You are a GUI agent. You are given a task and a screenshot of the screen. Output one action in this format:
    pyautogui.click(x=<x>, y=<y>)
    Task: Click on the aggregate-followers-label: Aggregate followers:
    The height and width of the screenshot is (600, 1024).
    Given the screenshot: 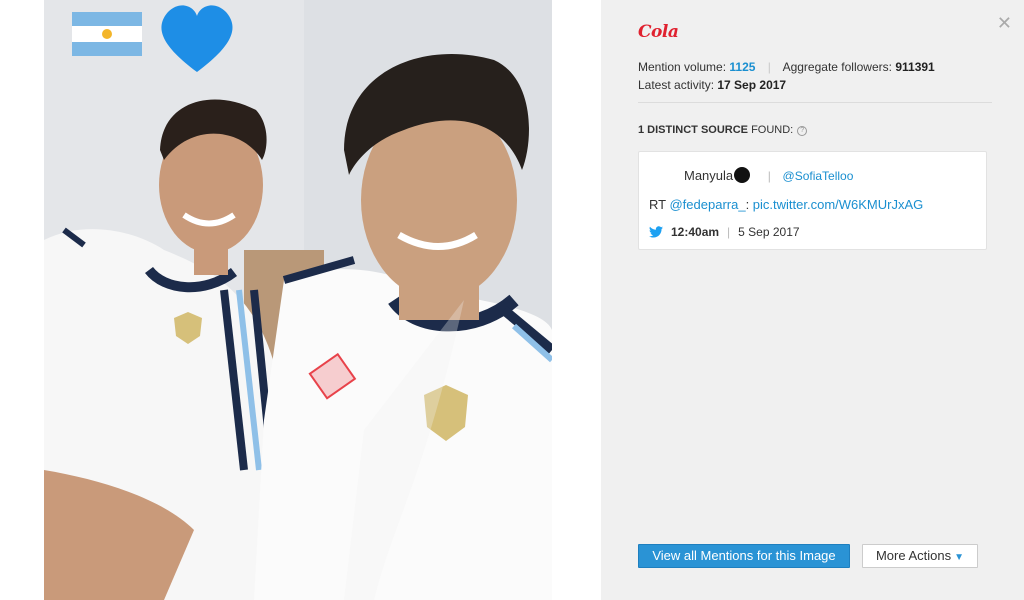 What is the action you would take?
    pyautogui.click(x=837, y=67)
    